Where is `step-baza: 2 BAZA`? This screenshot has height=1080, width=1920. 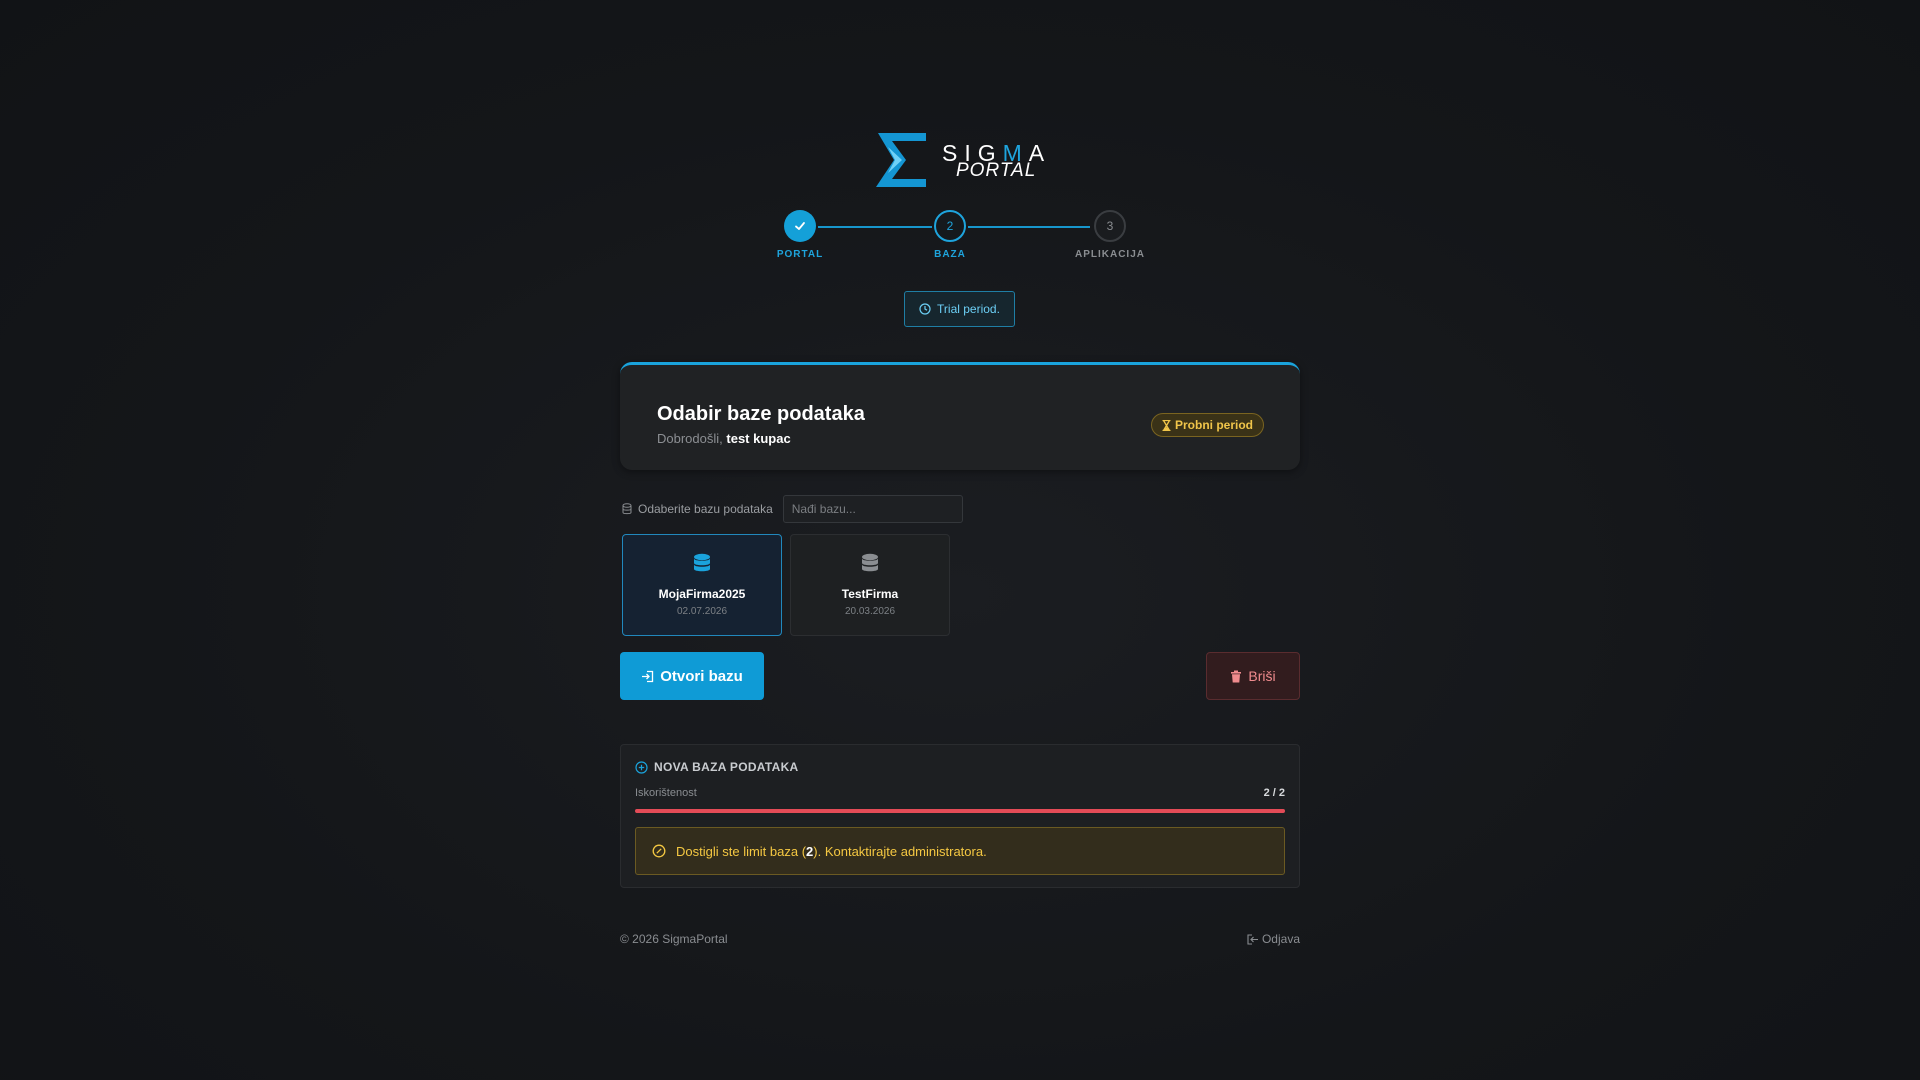
step-baza: 2 BAZA is located at coordinates (950, 235).